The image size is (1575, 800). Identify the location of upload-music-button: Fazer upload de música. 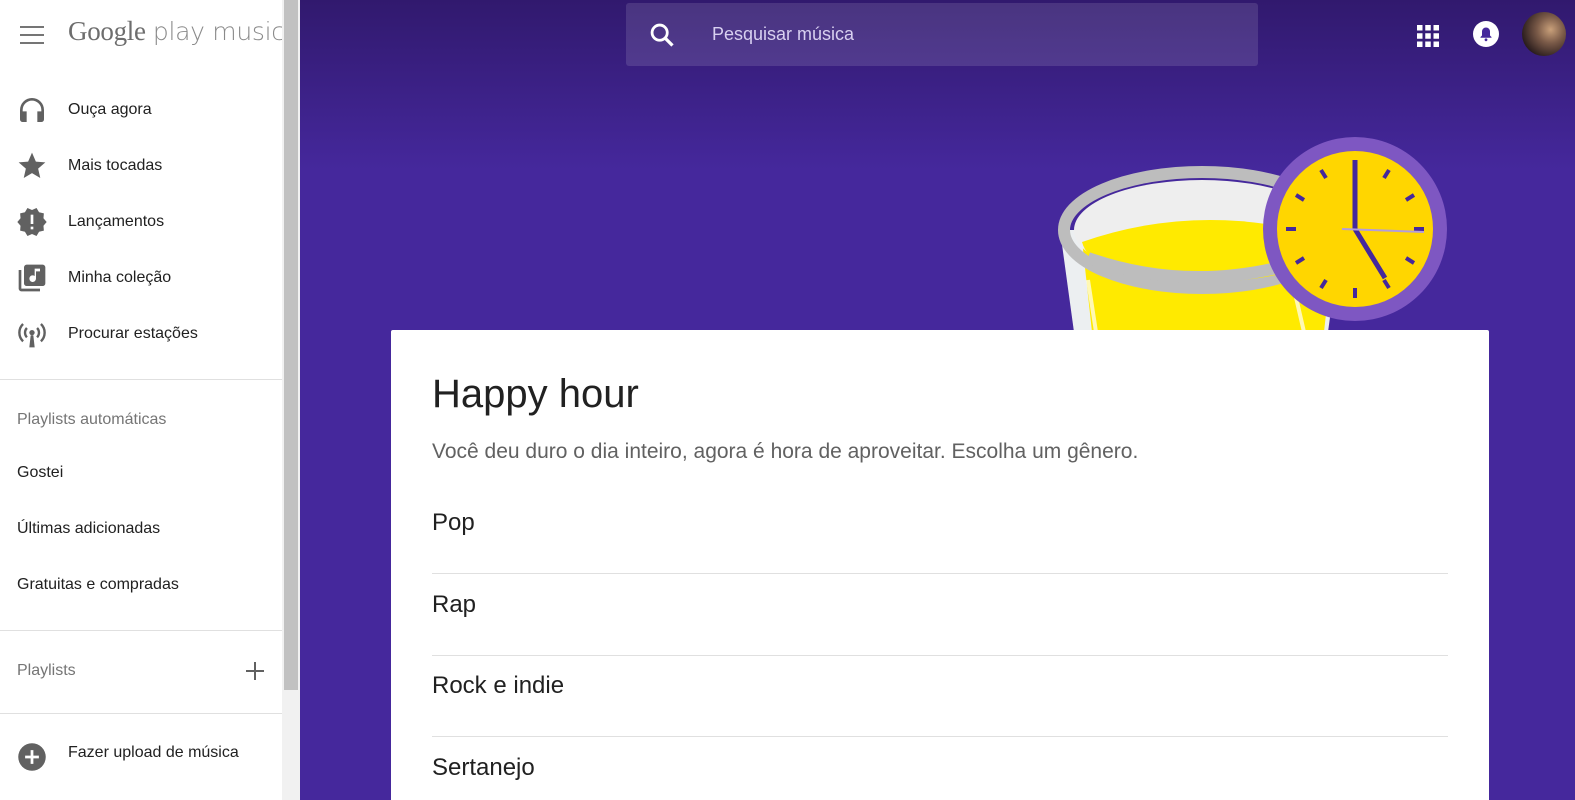
(141, 755).